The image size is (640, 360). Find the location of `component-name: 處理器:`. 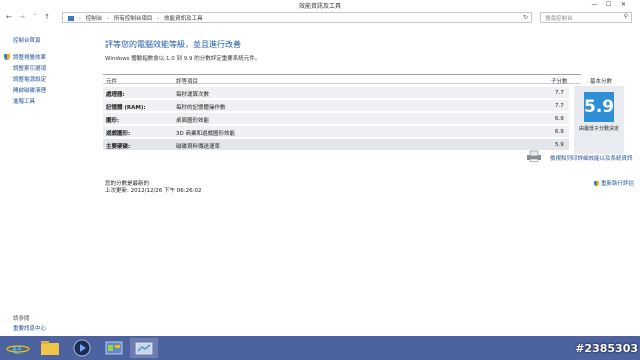

component-name: 處理器: is located at coordinates (115, 95).